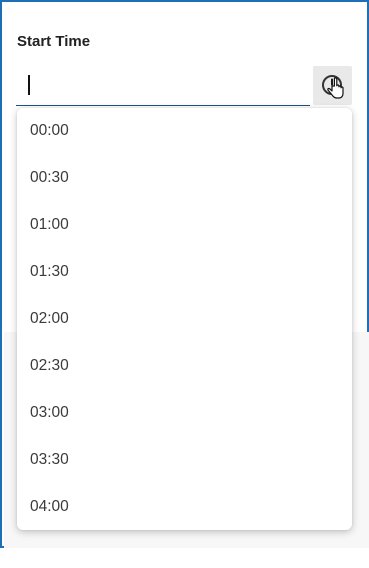 This screenshot has width=369, height=568. I want to click on clock-icon, so click(333, 87).